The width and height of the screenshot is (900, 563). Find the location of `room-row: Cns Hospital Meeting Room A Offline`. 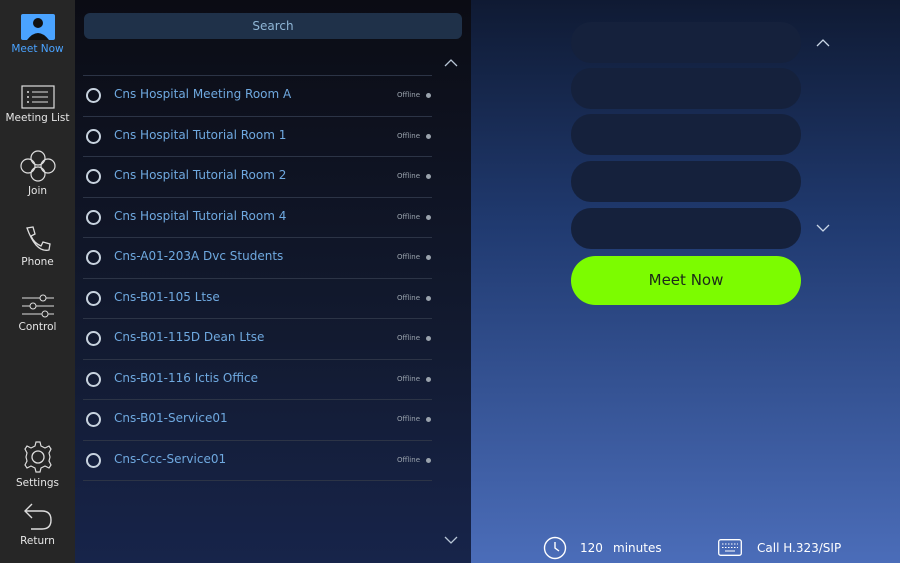

room-row: Cns Hospital Meeting Room A Offline is located at coordinates (257, 95).